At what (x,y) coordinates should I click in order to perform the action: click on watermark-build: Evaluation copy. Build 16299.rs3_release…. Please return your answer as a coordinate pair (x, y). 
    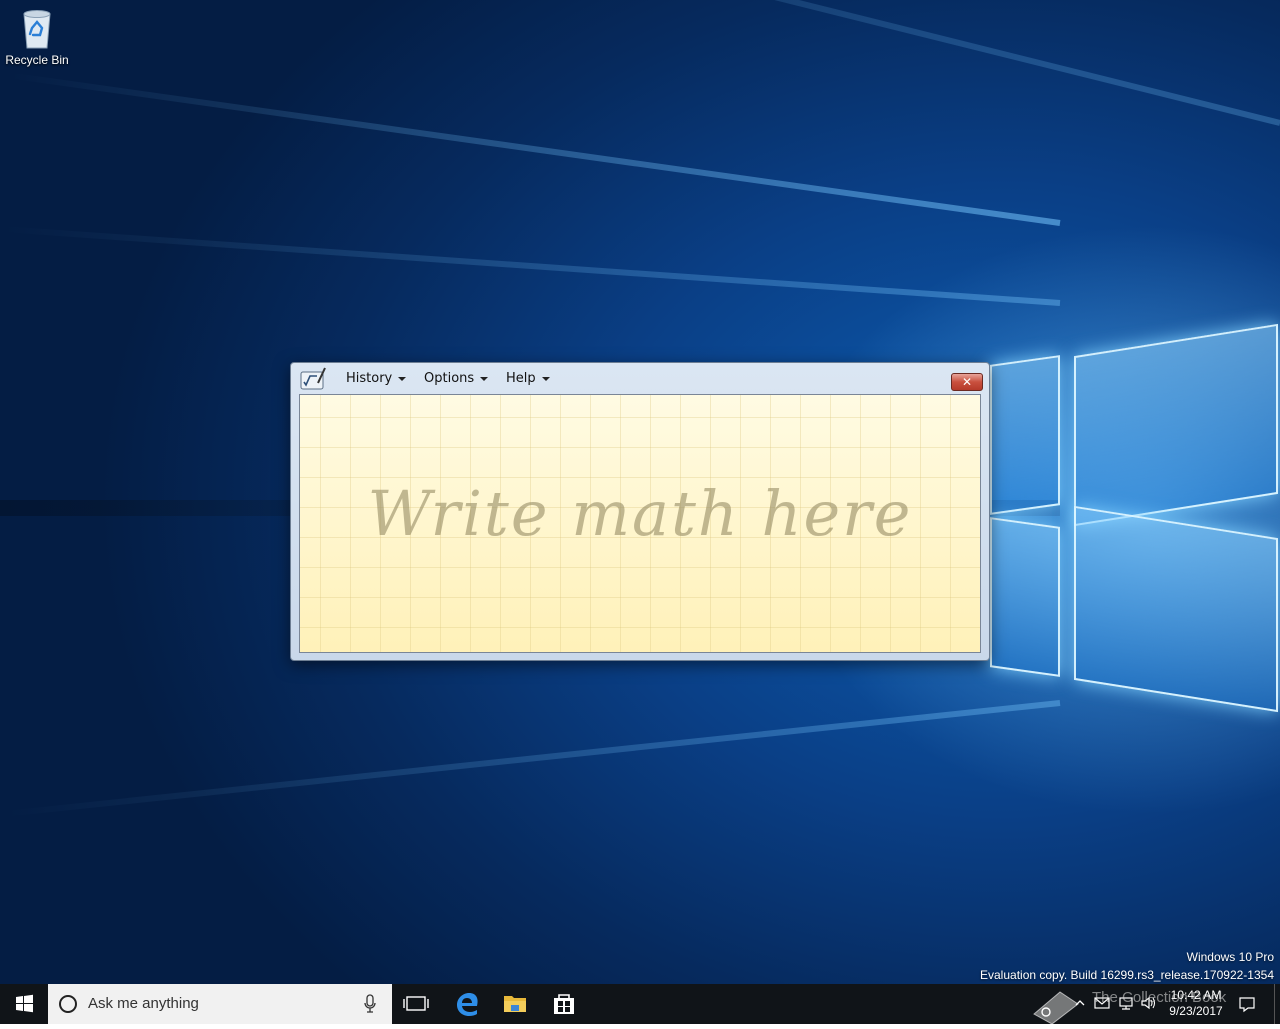
    Looking at the image, I should click on (1127, 975).